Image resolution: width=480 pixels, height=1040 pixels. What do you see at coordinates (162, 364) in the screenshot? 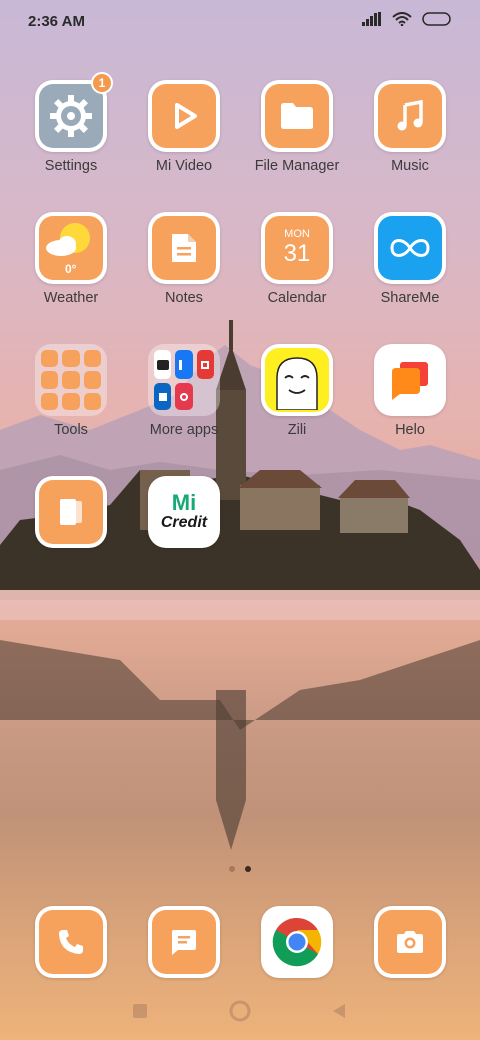
I see `amazon-icon` at bounding box center [162, 364].